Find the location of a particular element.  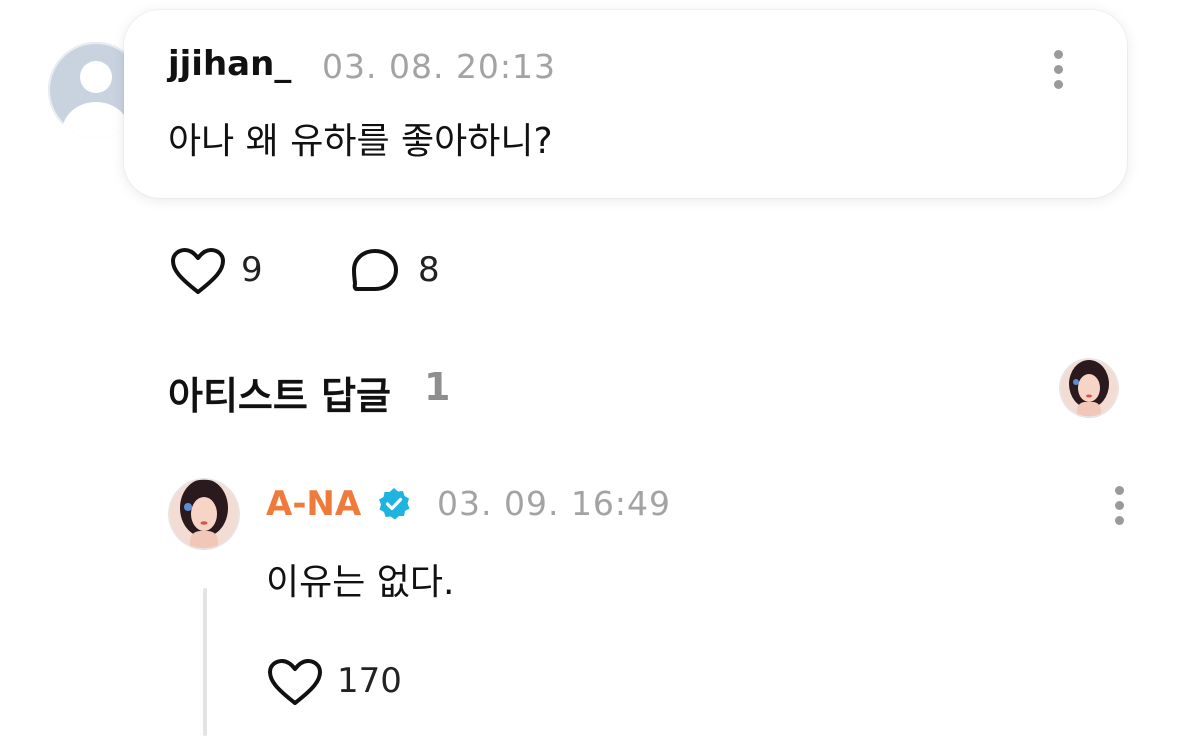

comment-timestamp: 03. 08. 20:13 is located at coordinates (439, 66).